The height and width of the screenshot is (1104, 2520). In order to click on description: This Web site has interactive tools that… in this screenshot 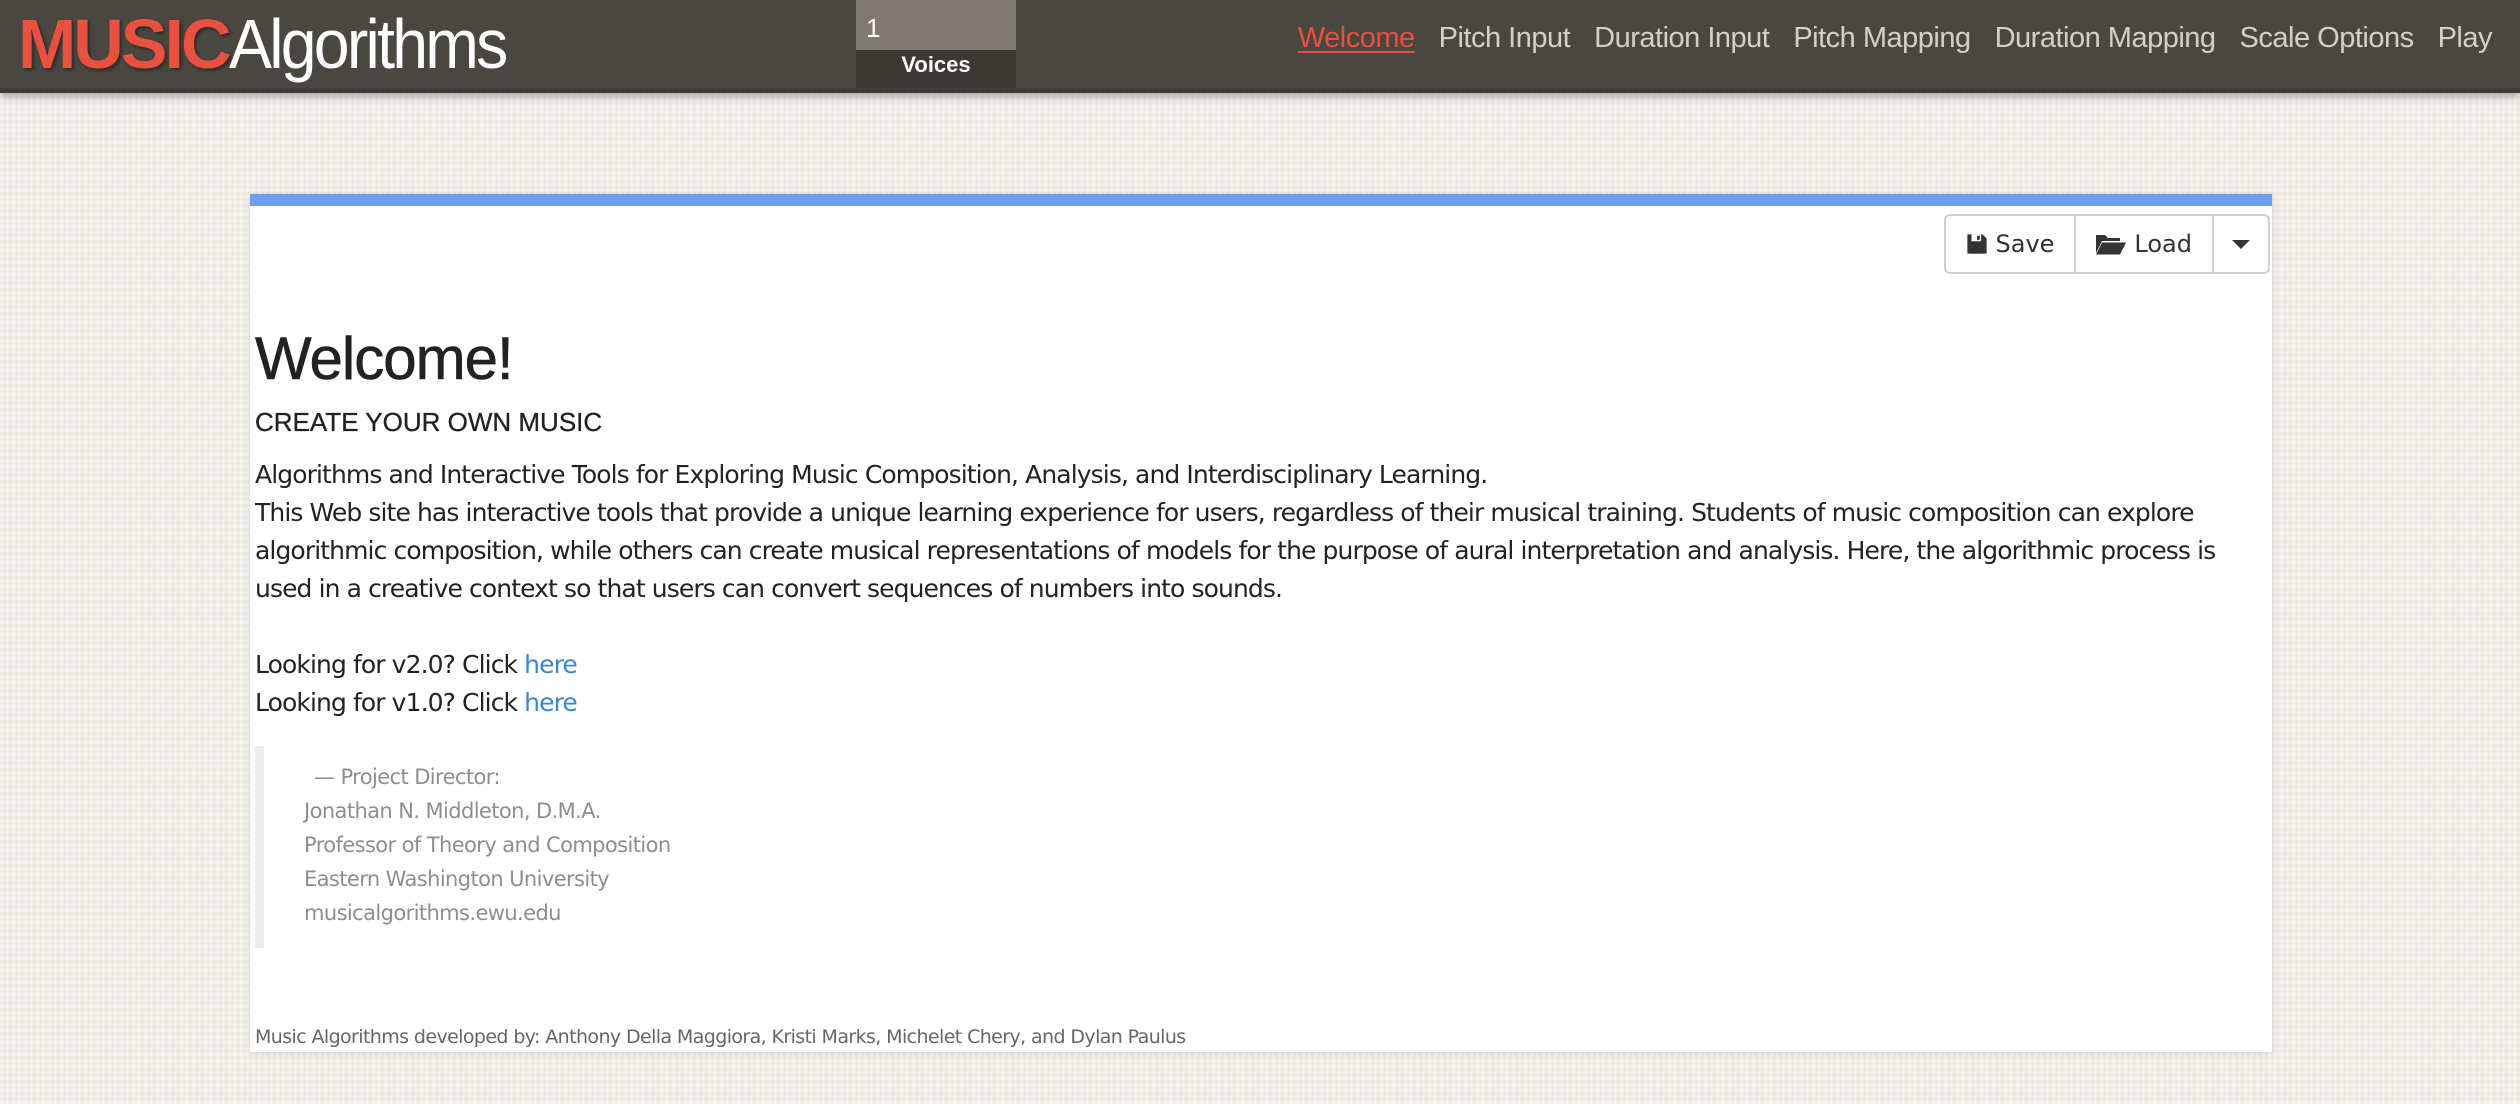, I will do `click(1235, 550)`.